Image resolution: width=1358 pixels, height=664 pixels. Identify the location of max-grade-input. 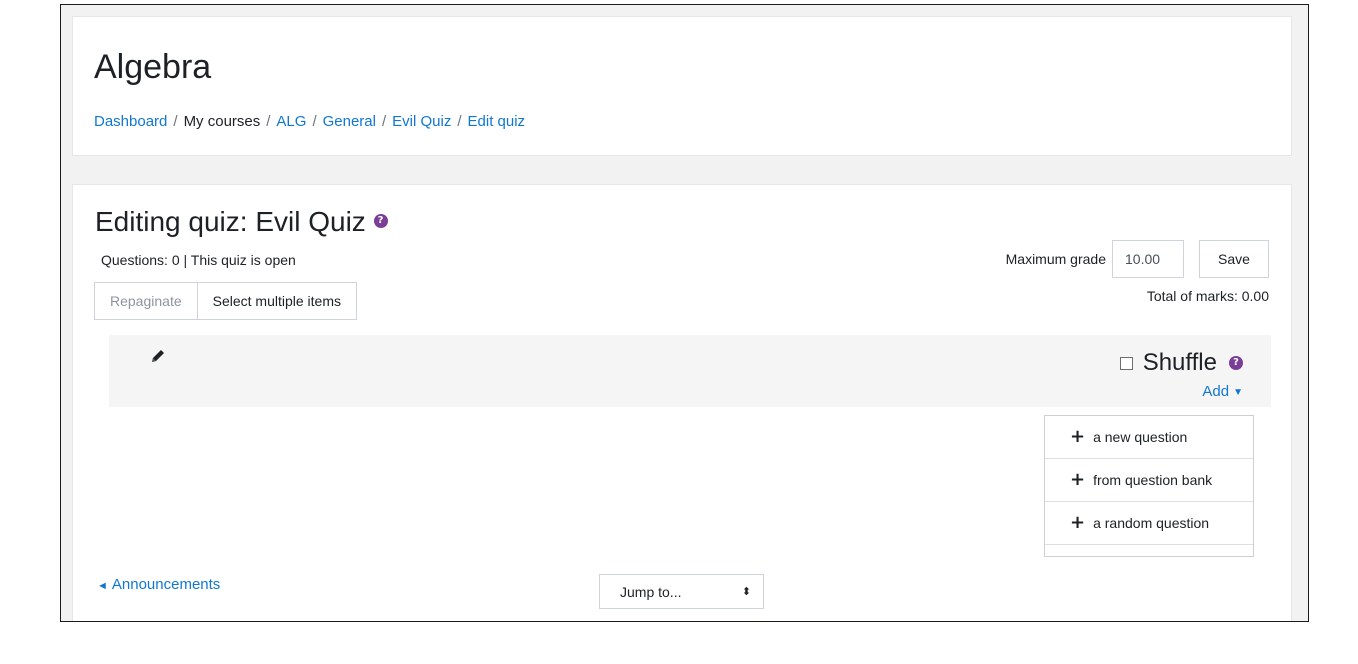
(1148, 259).